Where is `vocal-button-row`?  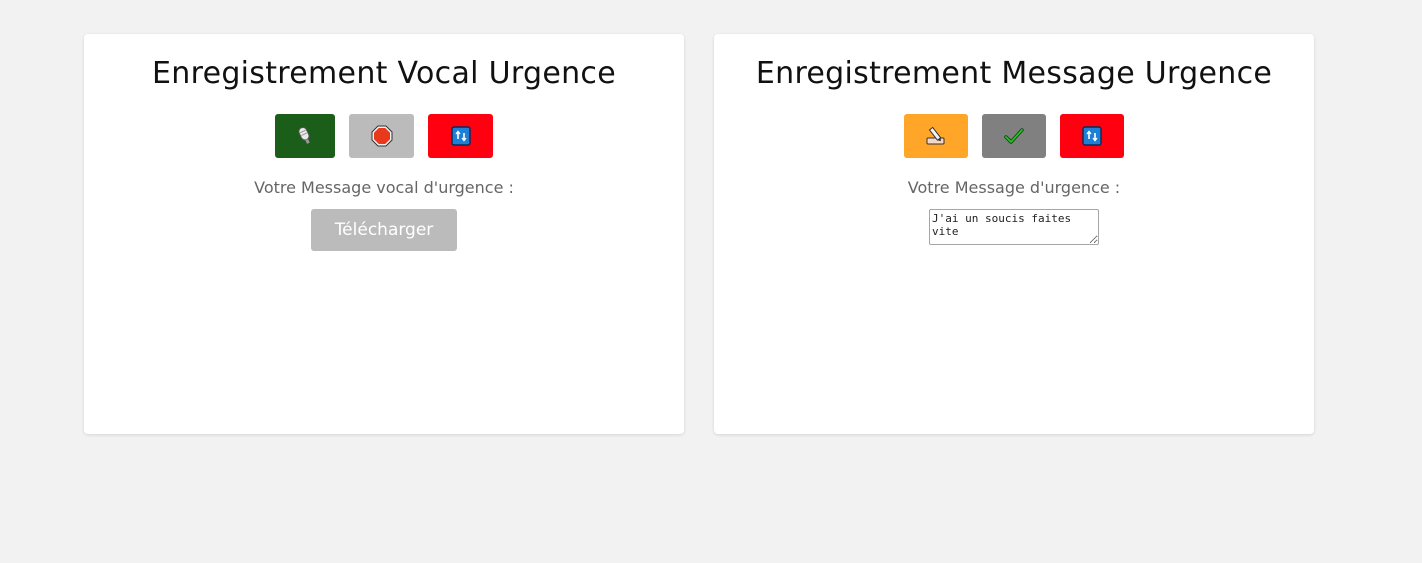 vocal-button-row is located at coordinates (384, 136).